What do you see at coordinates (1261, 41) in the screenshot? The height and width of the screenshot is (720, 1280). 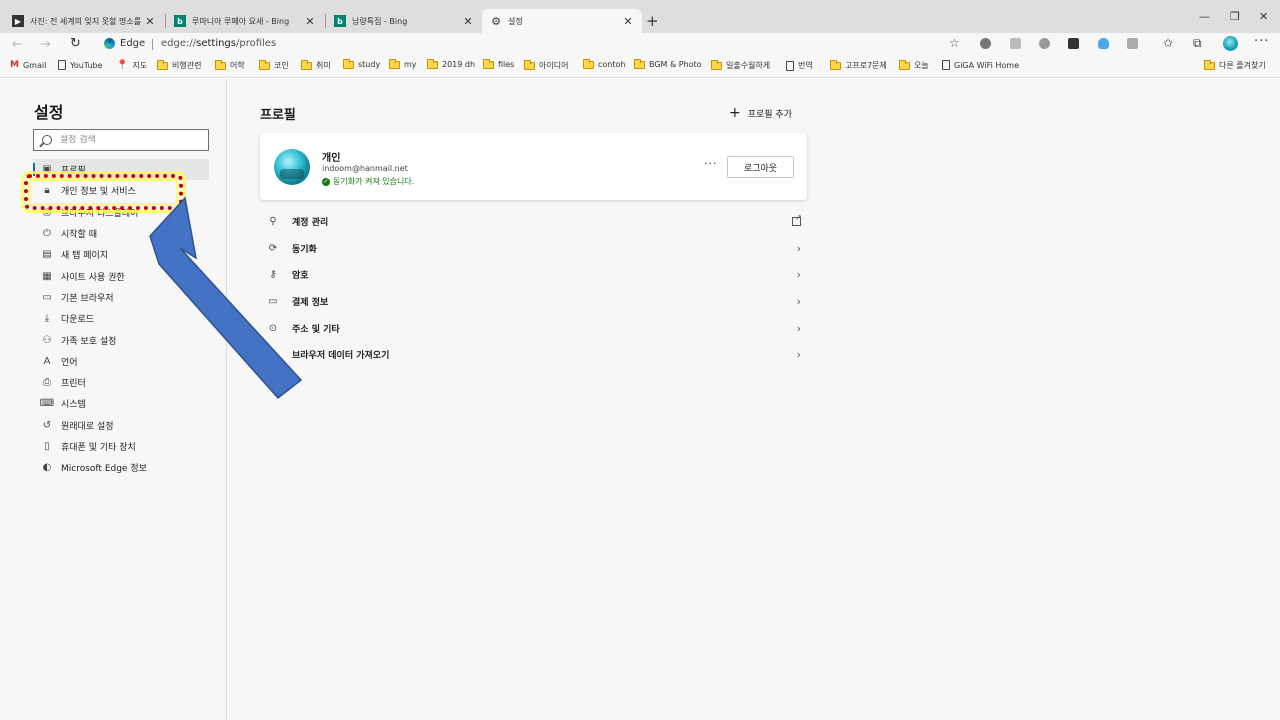 I see `more-menu-button: ···` at bounding box center [1261, 41].